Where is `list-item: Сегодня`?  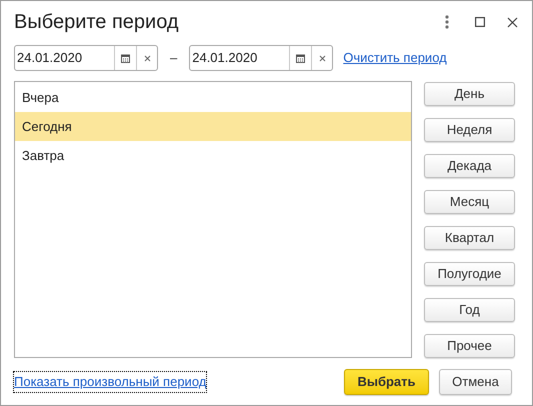
list-item: Сегодня is located at coordinates (213, 126).